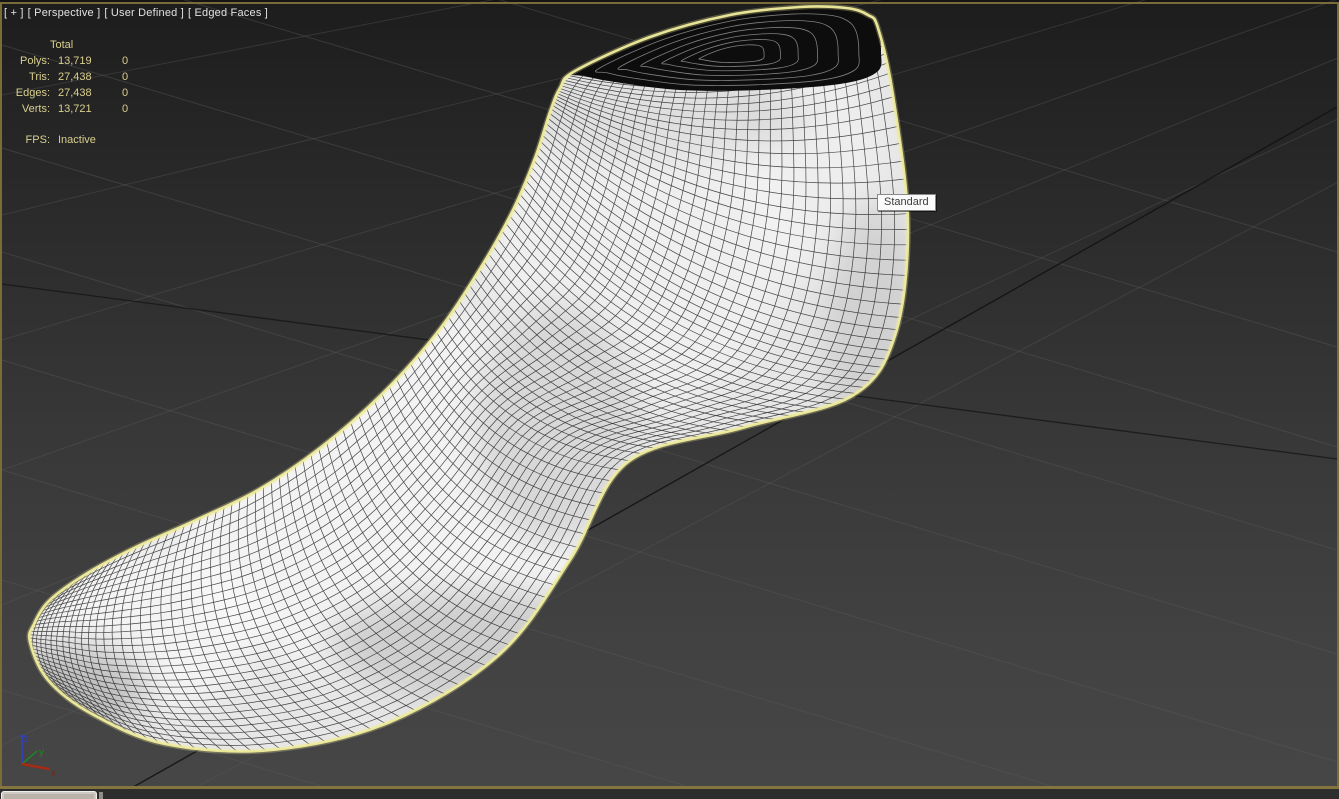 The image size is (1339, 799). What do you see at coordinates (669, 3) in the screenshot?
I see `viewport-border-top` at bounding box center [669, 3].